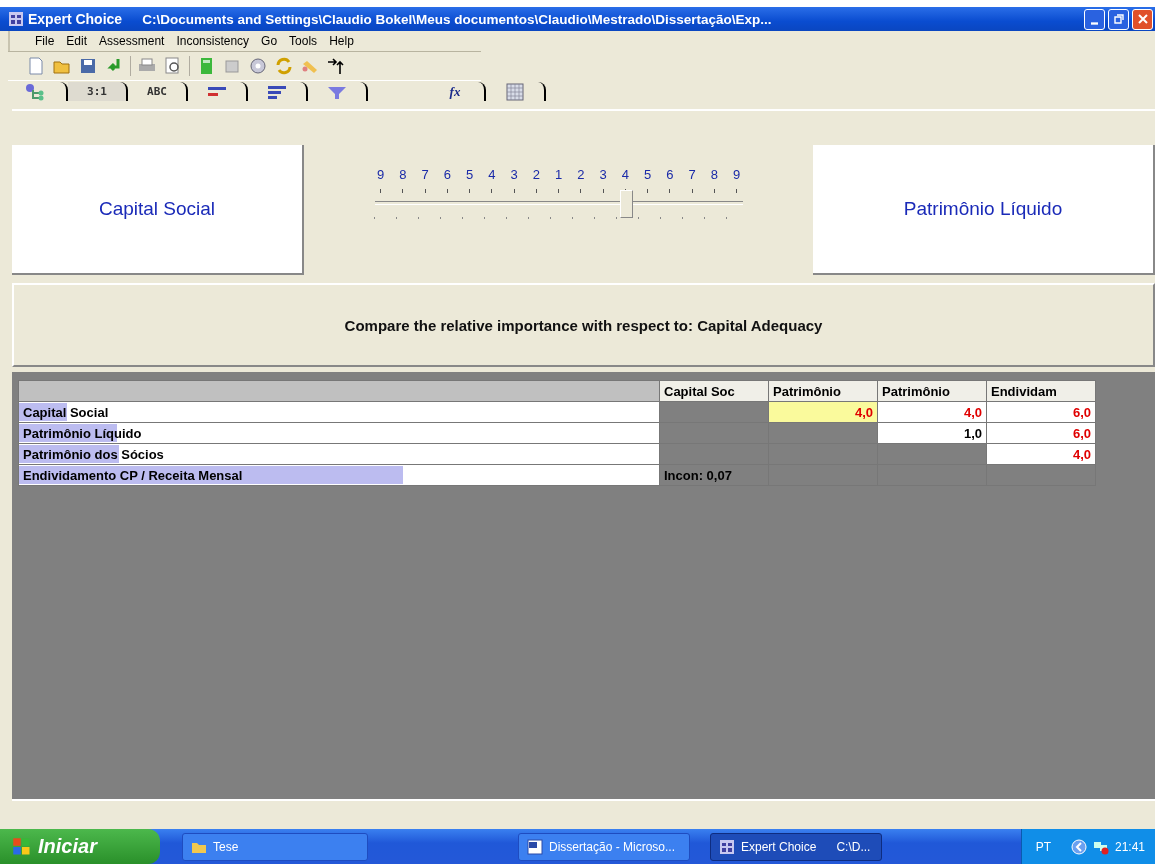 The image size is (1155, 864). Describe the element at coordinates (258, 66) in the screenshot. I see `gear-icon` at that location.